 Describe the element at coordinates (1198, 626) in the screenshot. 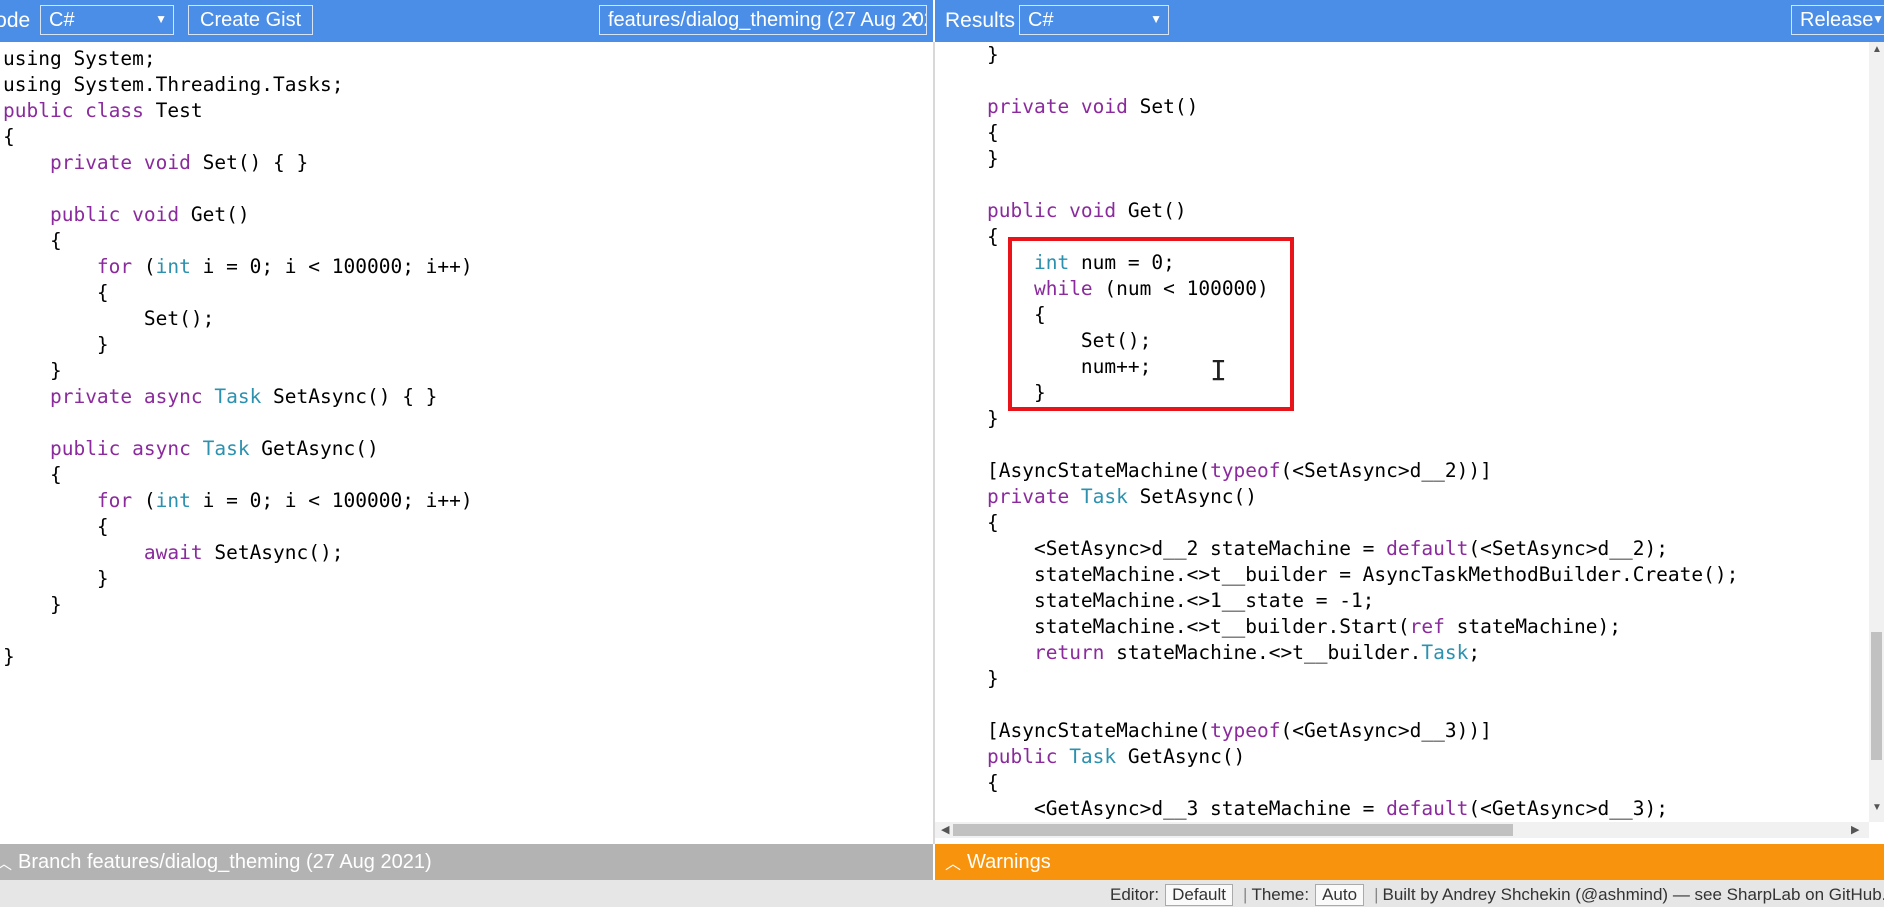

I see `code-token: stateMachine.<>t__builder.Start(` at that location.